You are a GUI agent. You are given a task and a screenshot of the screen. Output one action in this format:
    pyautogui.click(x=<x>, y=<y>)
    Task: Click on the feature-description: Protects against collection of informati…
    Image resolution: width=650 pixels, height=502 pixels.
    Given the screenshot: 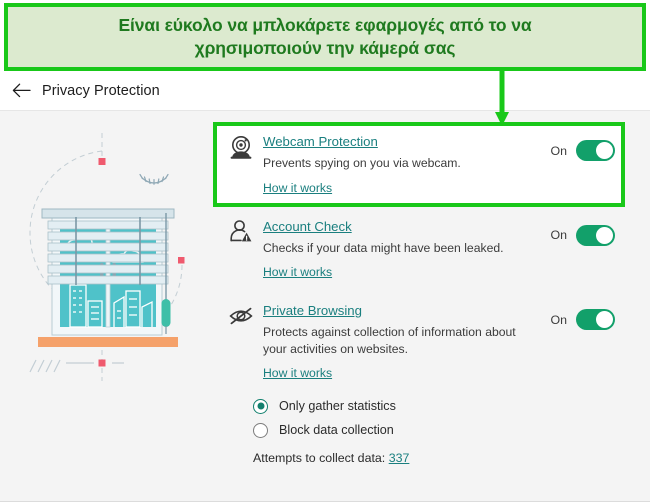 What is the action you would take?
    pyautogui.click(x=389, y=340)
    